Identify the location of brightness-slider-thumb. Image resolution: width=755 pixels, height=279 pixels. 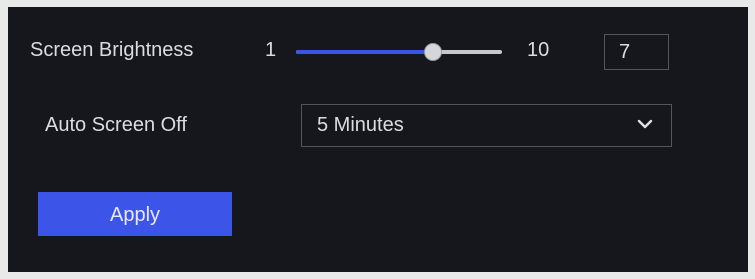
(433, 52).